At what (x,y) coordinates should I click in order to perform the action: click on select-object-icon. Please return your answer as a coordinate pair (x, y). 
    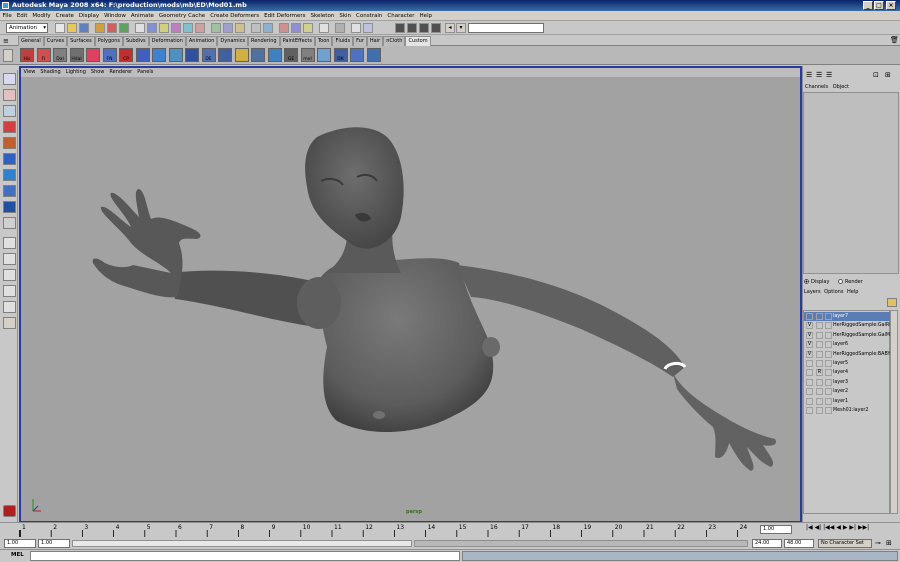
    Looking at the image, I should click on (112, 28).